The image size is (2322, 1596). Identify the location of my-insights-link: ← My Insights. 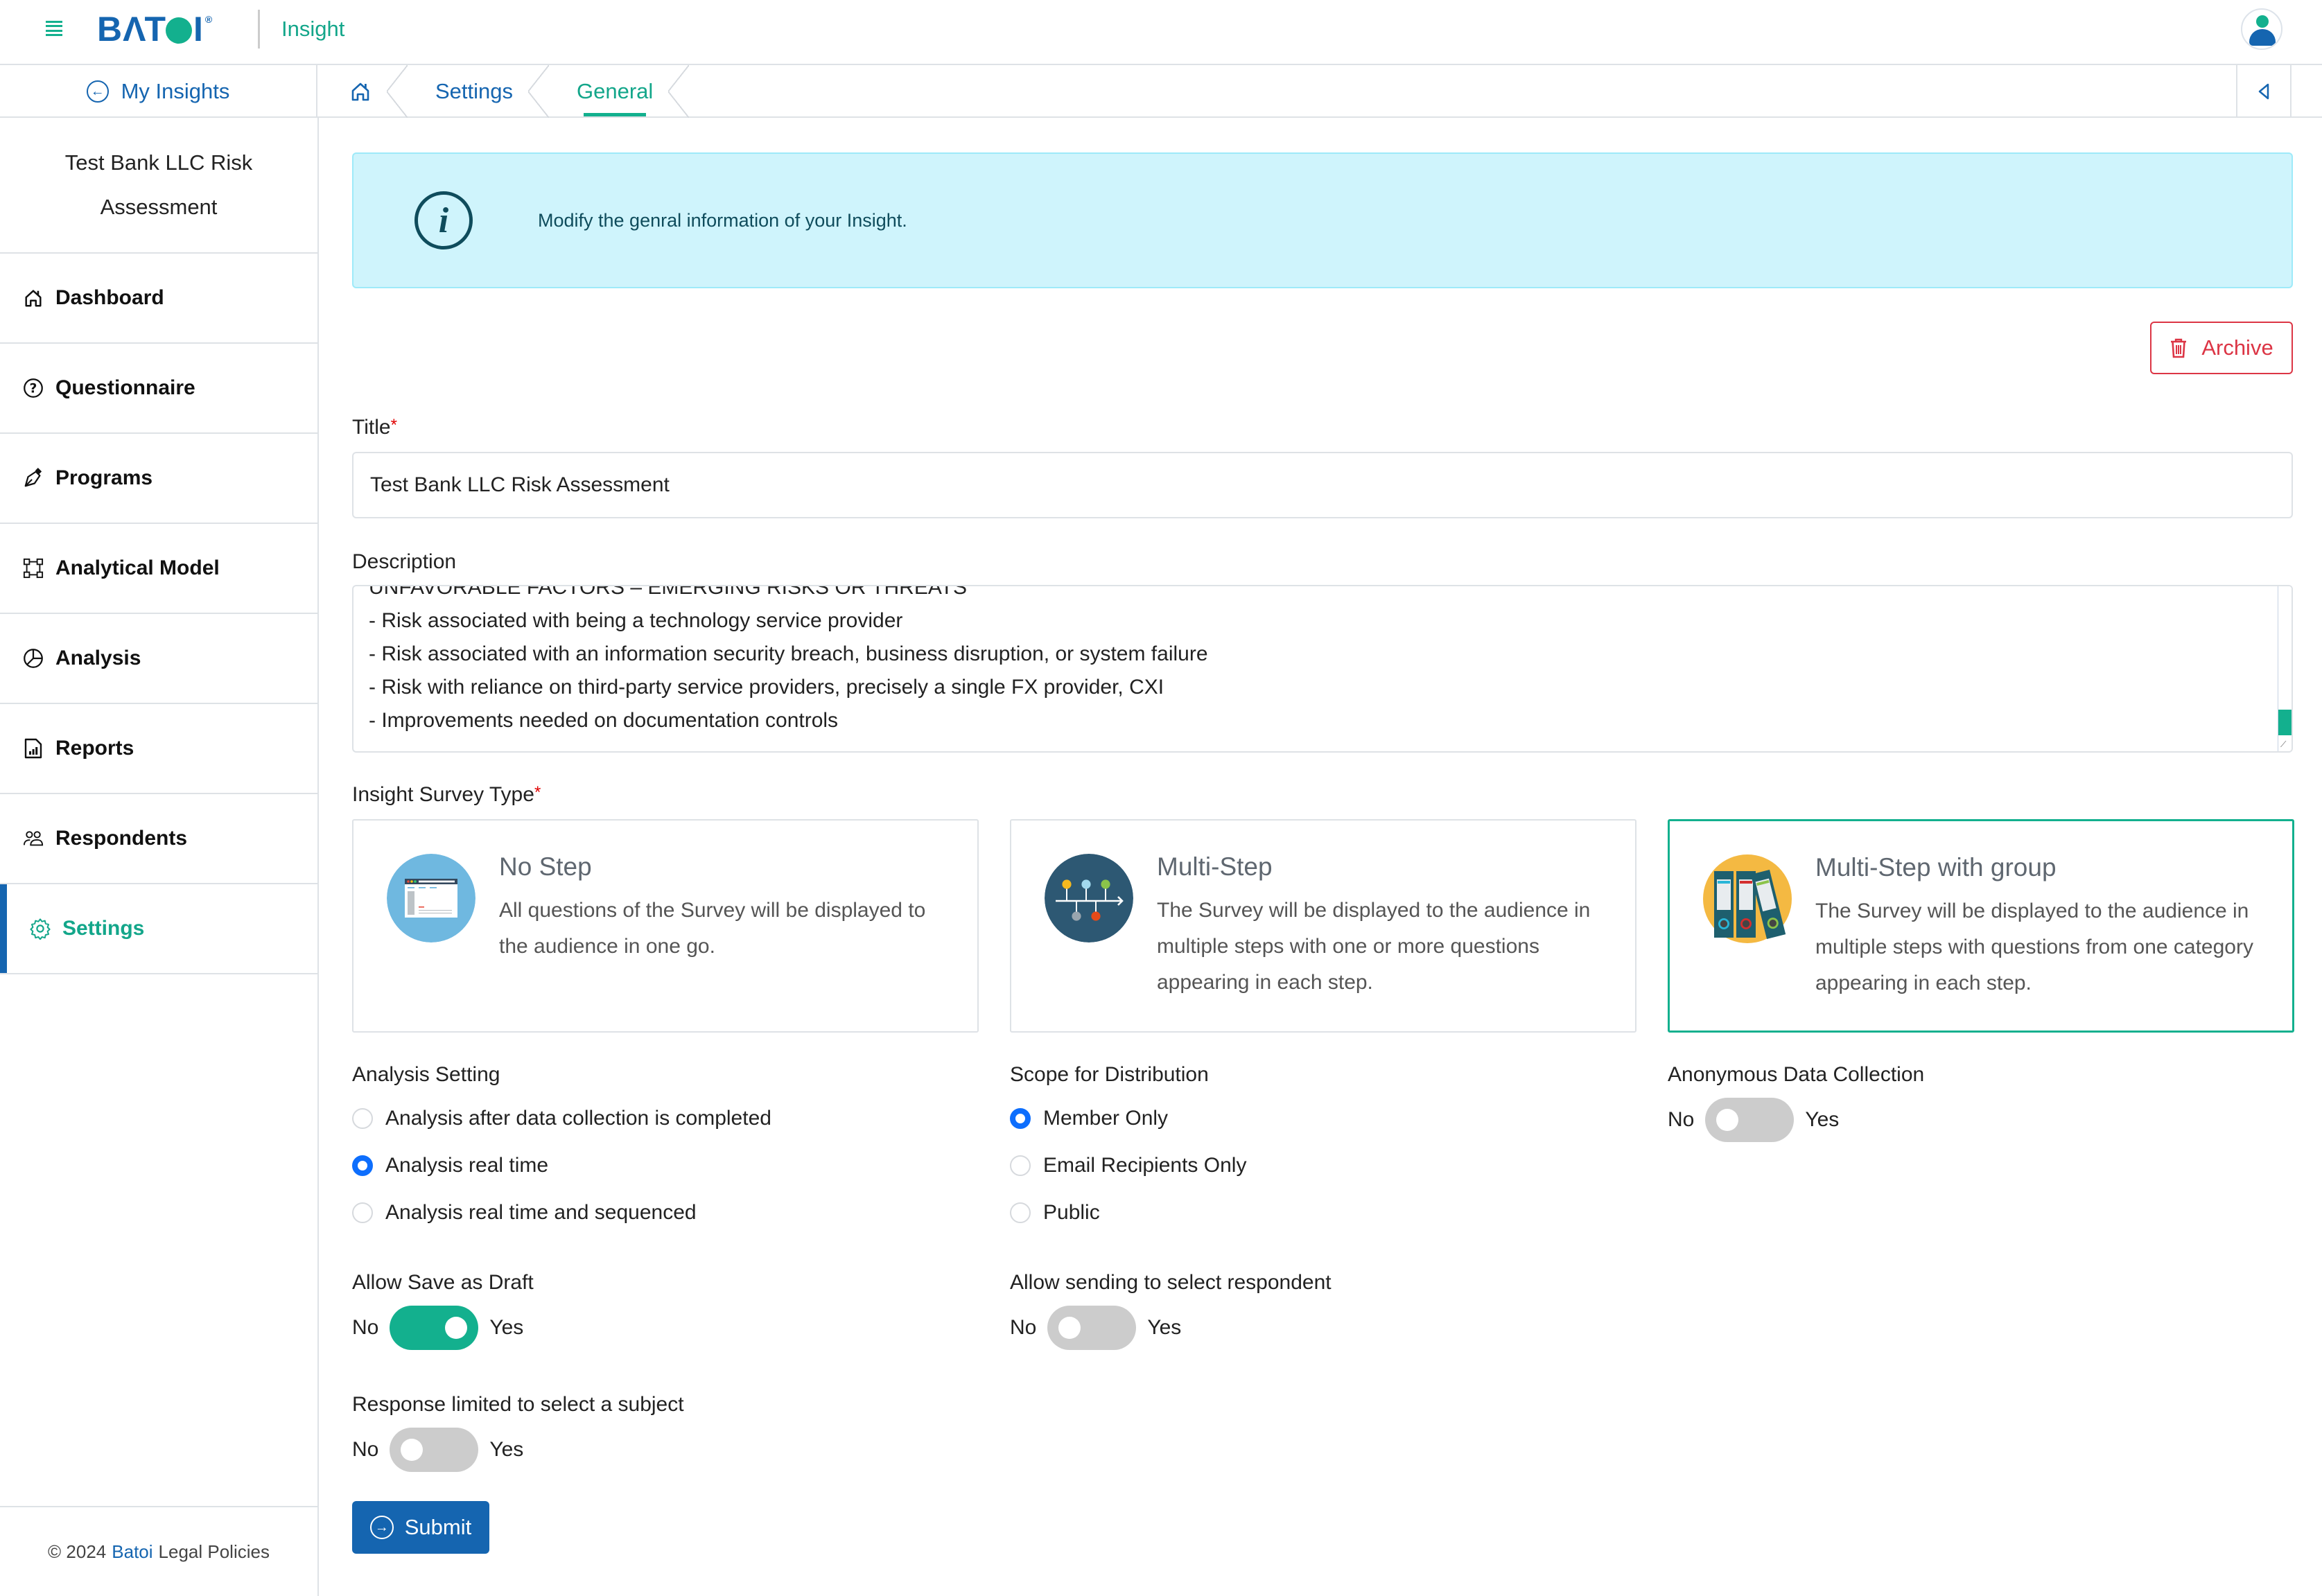
(158, 91).